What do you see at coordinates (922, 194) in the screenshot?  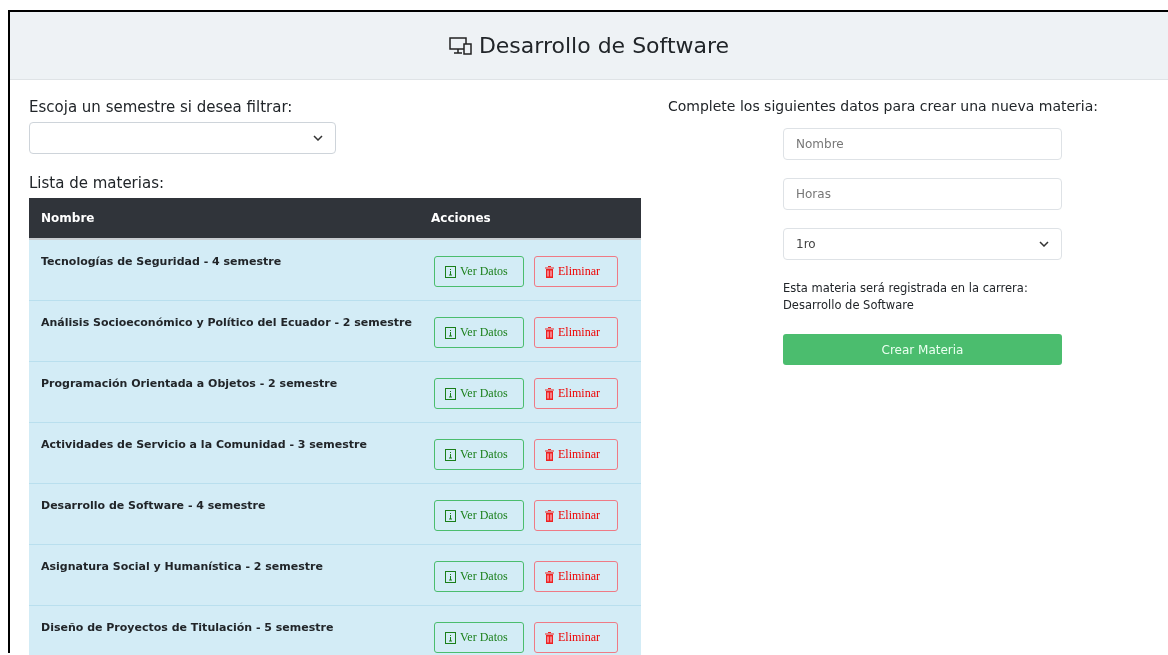 I see `hours-input: Horas` at bounding box center [922, 194].